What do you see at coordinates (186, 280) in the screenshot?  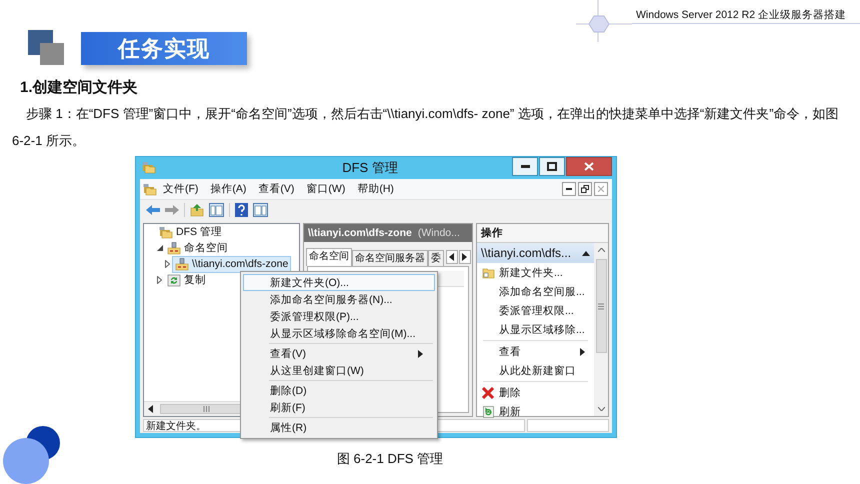 I see `tree-item: 复制` at bounding box center [186, 280].